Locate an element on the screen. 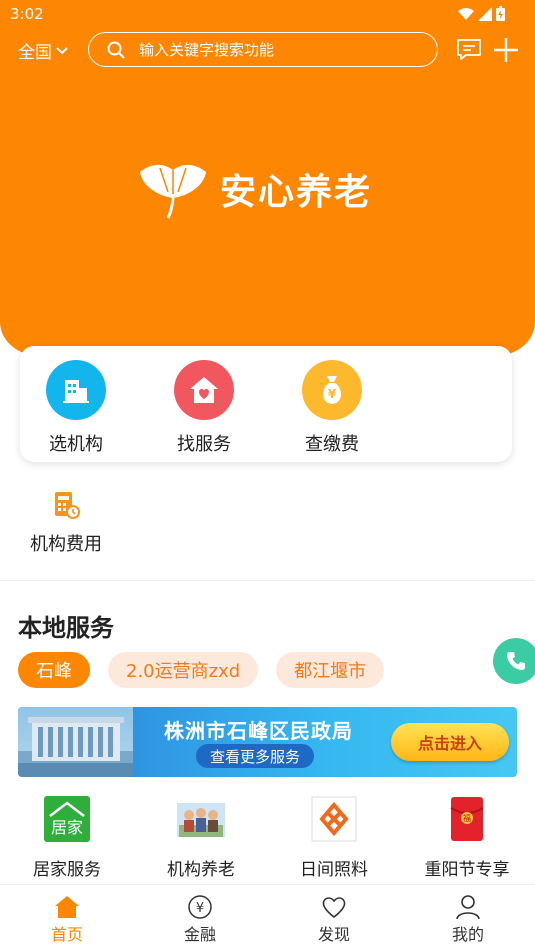 Image resolution: width=535 pixels, height=951 pixels. quick-action-select-institution: 选机构 is located at coordinates (76, 408).